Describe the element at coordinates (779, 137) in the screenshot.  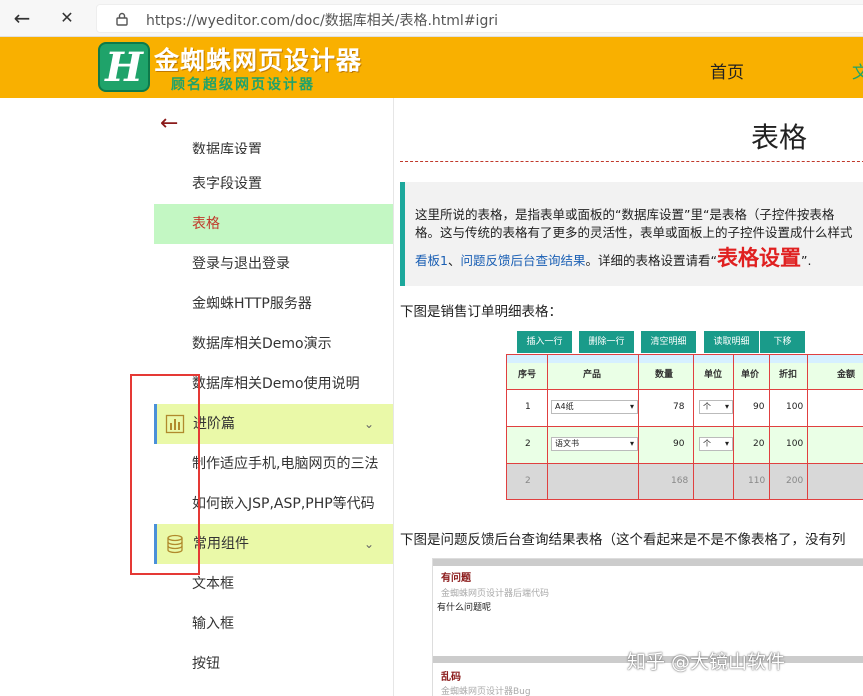
I see `page-title: 表格` at that location.